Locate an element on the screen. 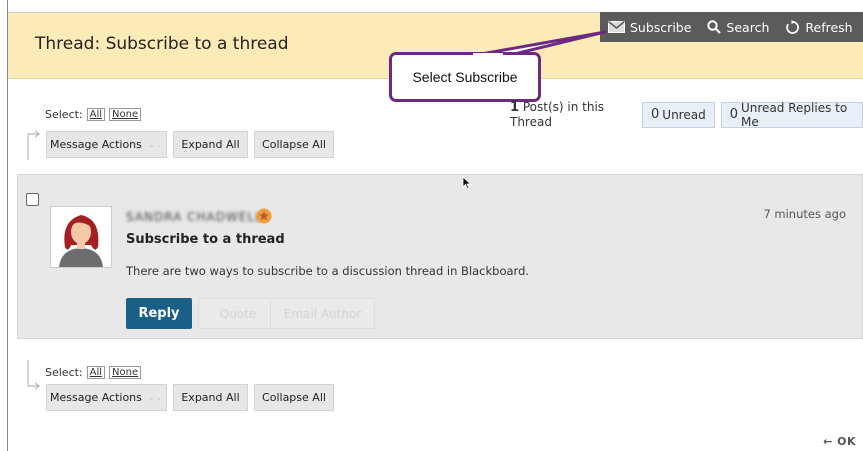  top-select-row: Select: All None is located at coordinates (93, 114).